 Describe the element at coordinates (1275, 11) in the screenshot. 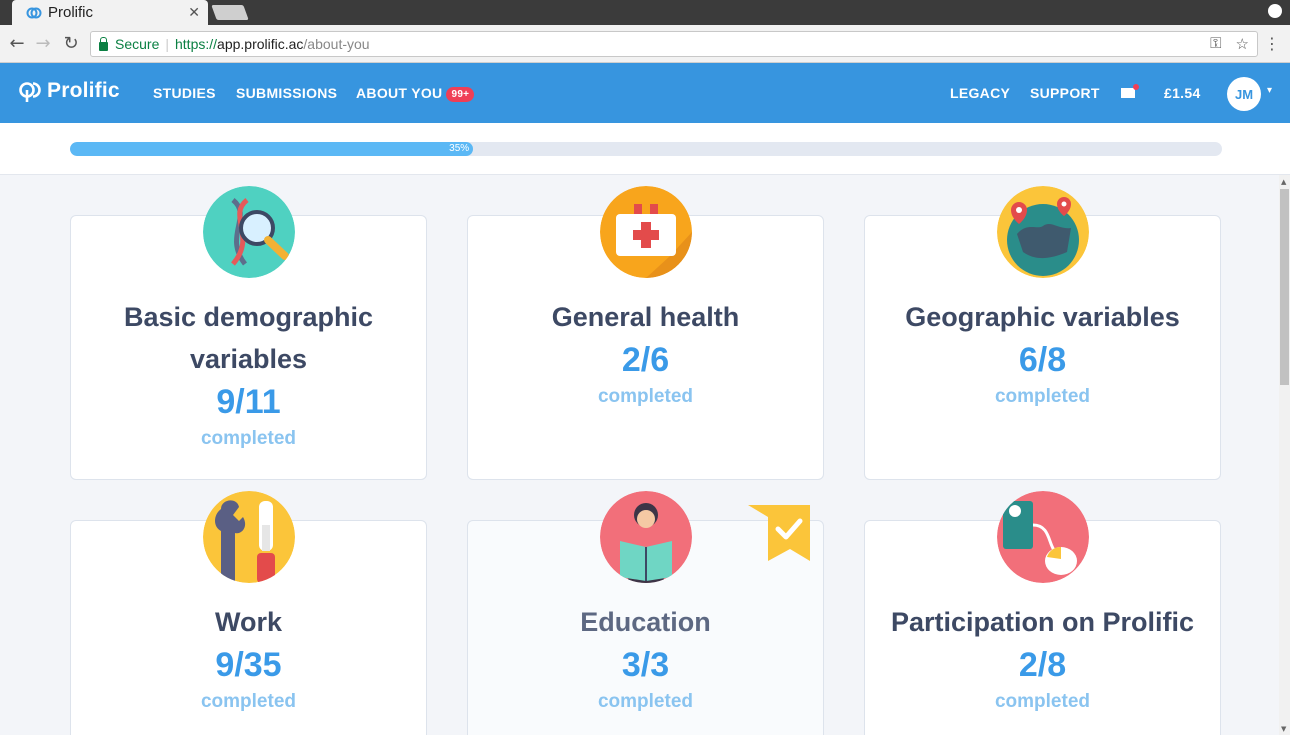

I see `browser-profile-icon` at that location.